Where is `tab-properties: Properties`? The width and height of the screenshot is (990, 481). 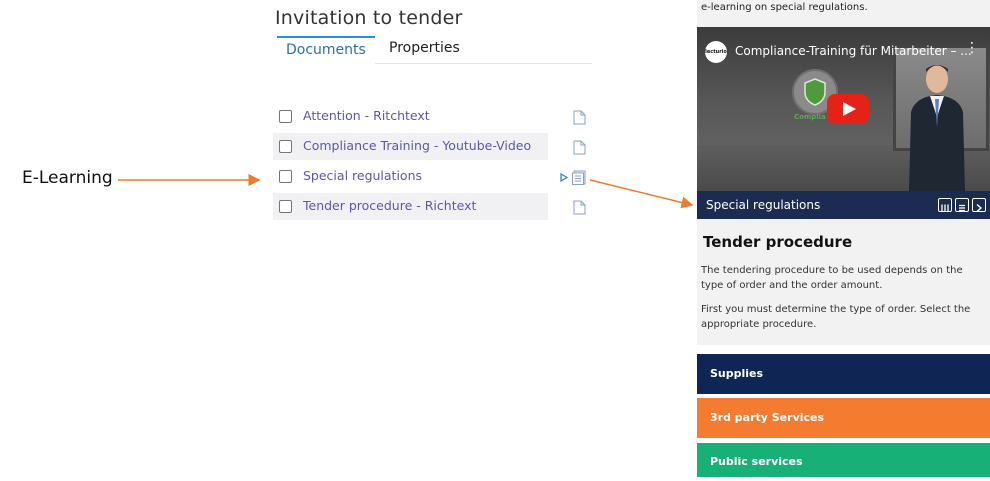
tab-properties: Properties is located at coordinates (424, 49).